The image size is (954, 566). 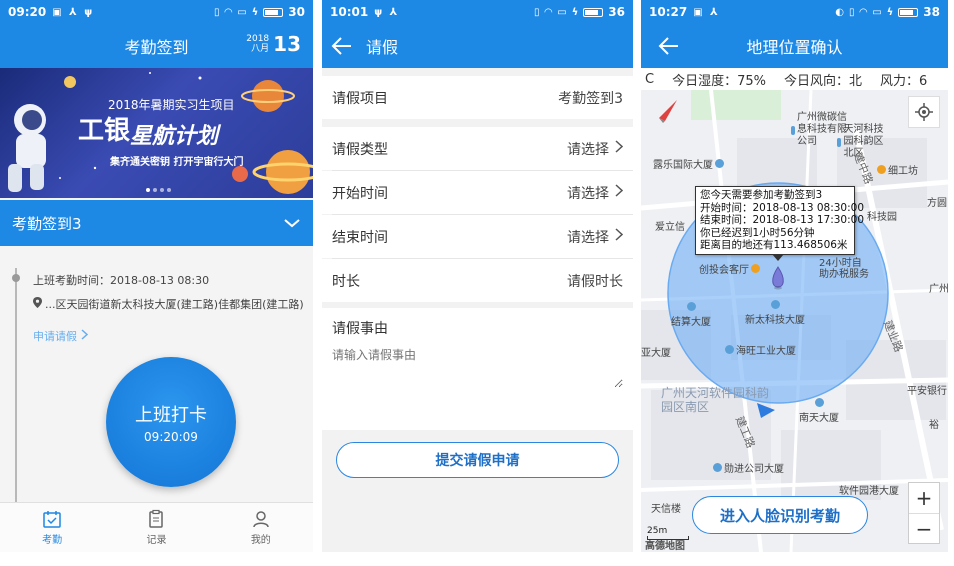 I want to click on poi-label: 天信楼, so click(x=666, y=509).